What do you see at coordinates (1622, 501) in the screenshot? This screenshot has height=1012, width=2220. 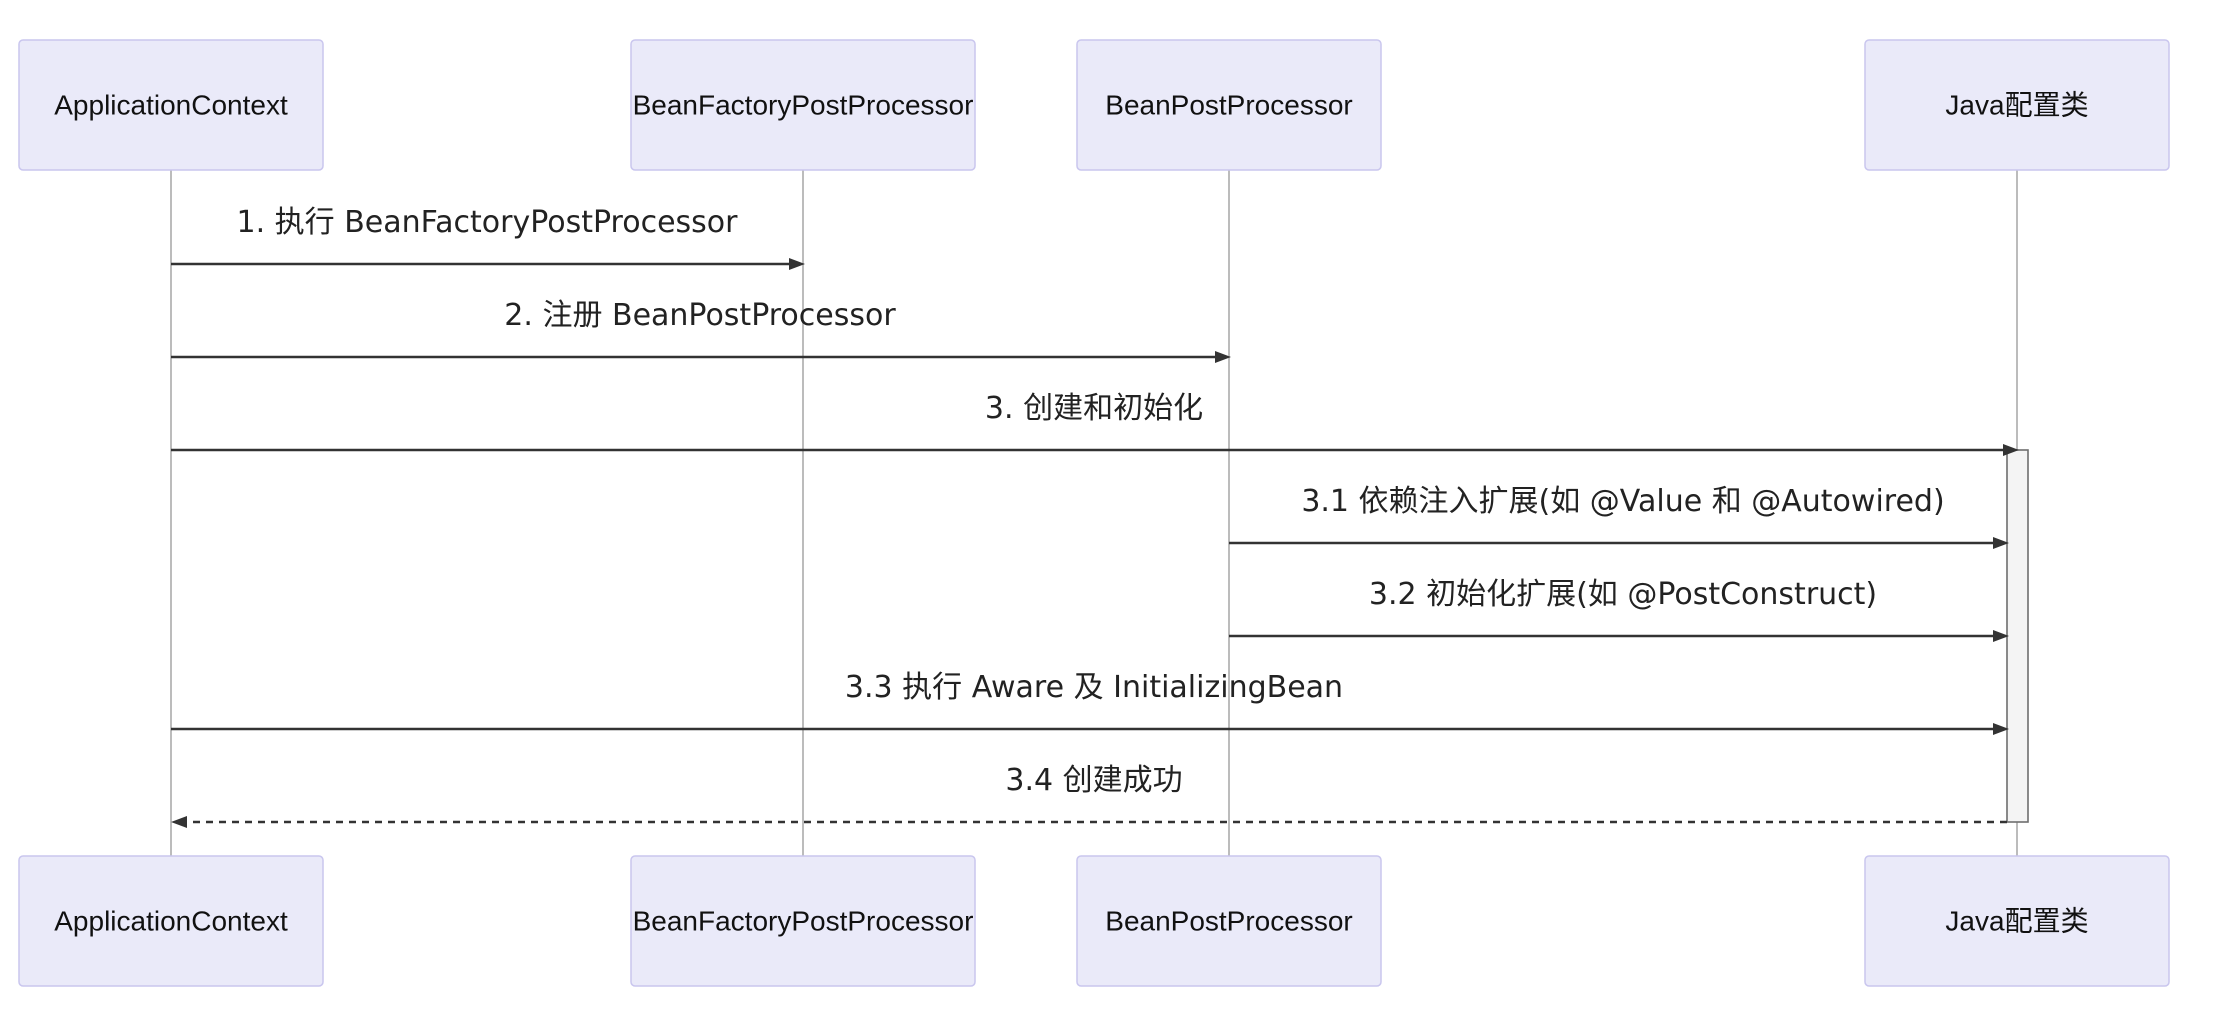 I see `message-label: 3.1 依赖注入扩展(如 @Value 和 @Autowired)` at bounding box center [1622, 501].